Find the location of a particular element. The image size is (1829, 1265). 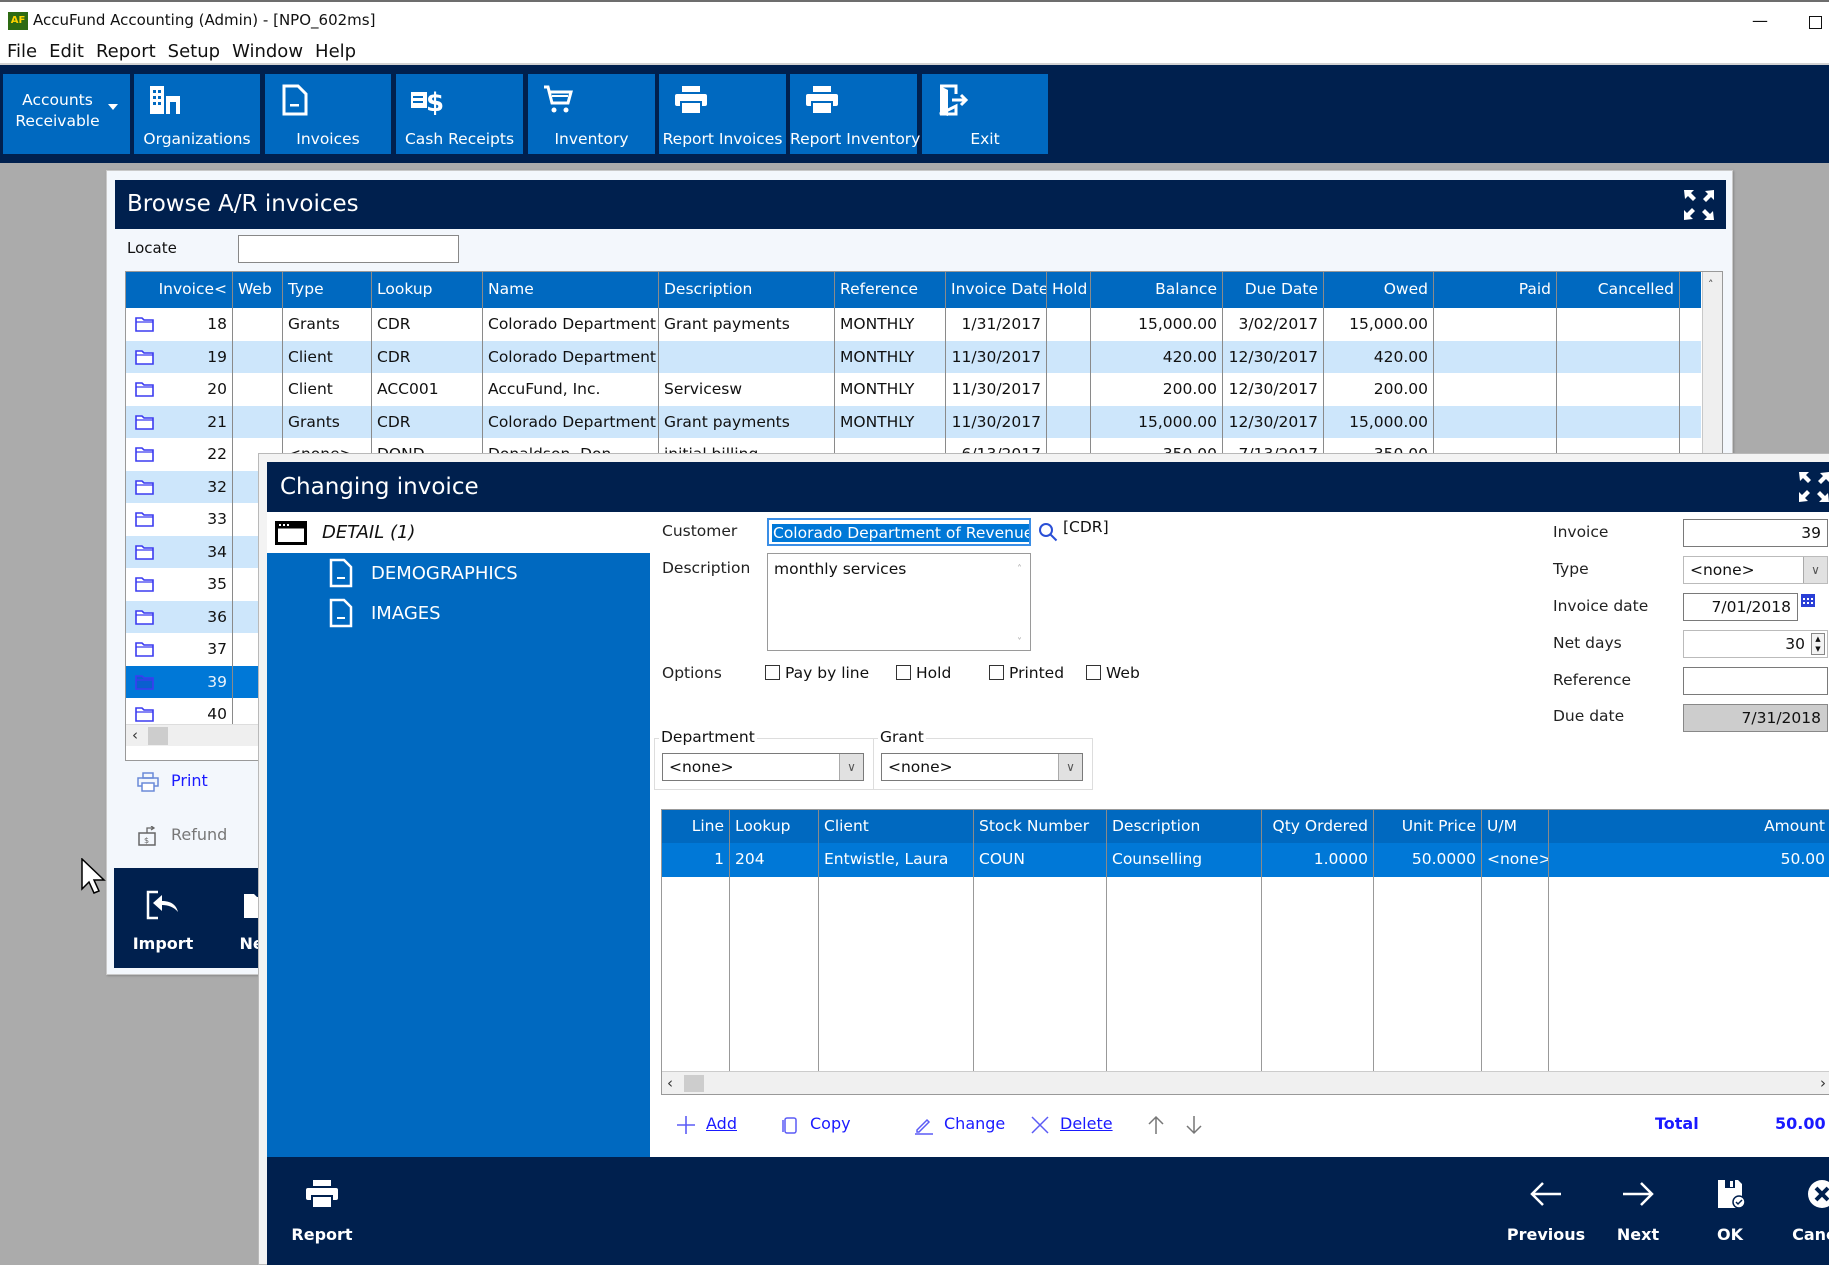

import-button: Import is located at coordinates (163, 918).